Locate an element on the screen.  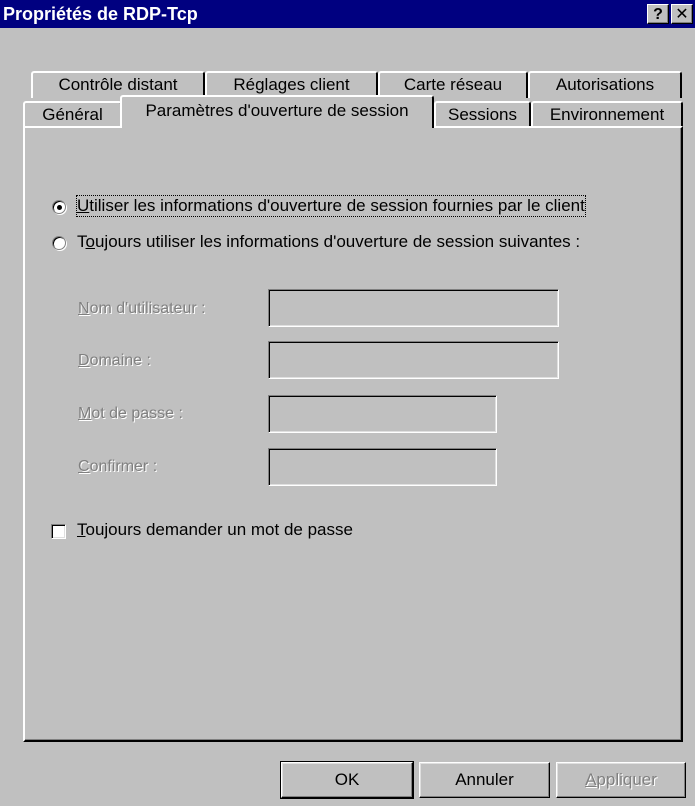
always-prompt-password-checkbox is located at coordinates (58, 531).